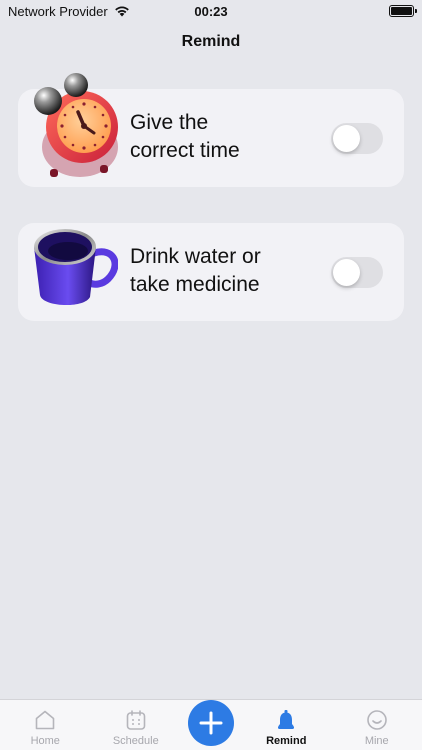 The width and height of the screenshot is (422, 750). I want to click on plus-icon, so click(211, 723).